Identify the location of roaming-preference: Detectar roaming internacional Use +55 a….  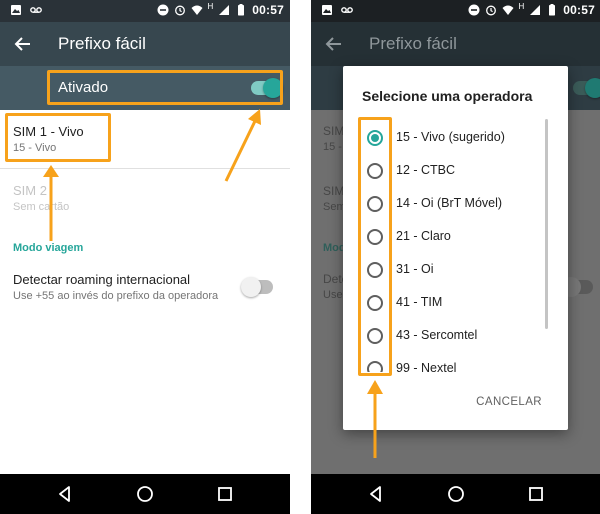
(145, 287).